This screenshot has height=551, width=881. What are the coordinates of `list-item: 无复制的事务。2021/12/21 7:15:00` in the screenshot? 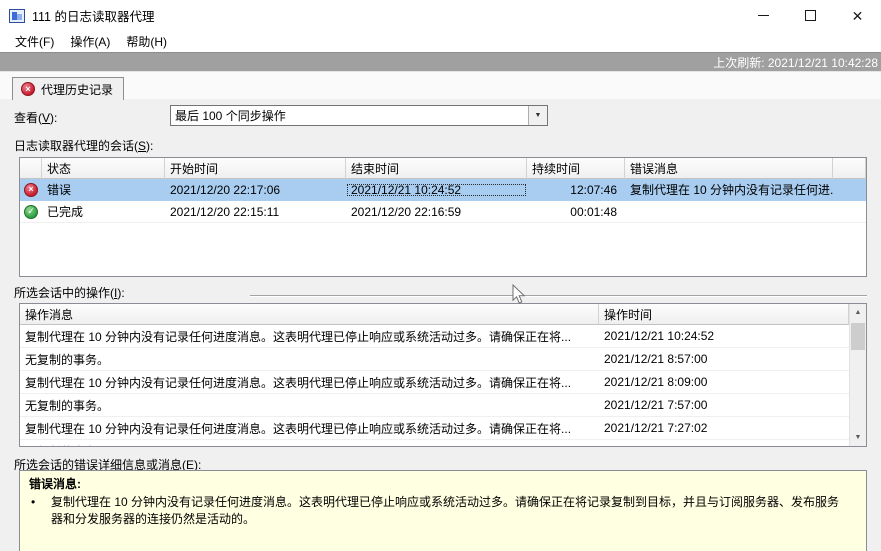 It's located at (443, 443).